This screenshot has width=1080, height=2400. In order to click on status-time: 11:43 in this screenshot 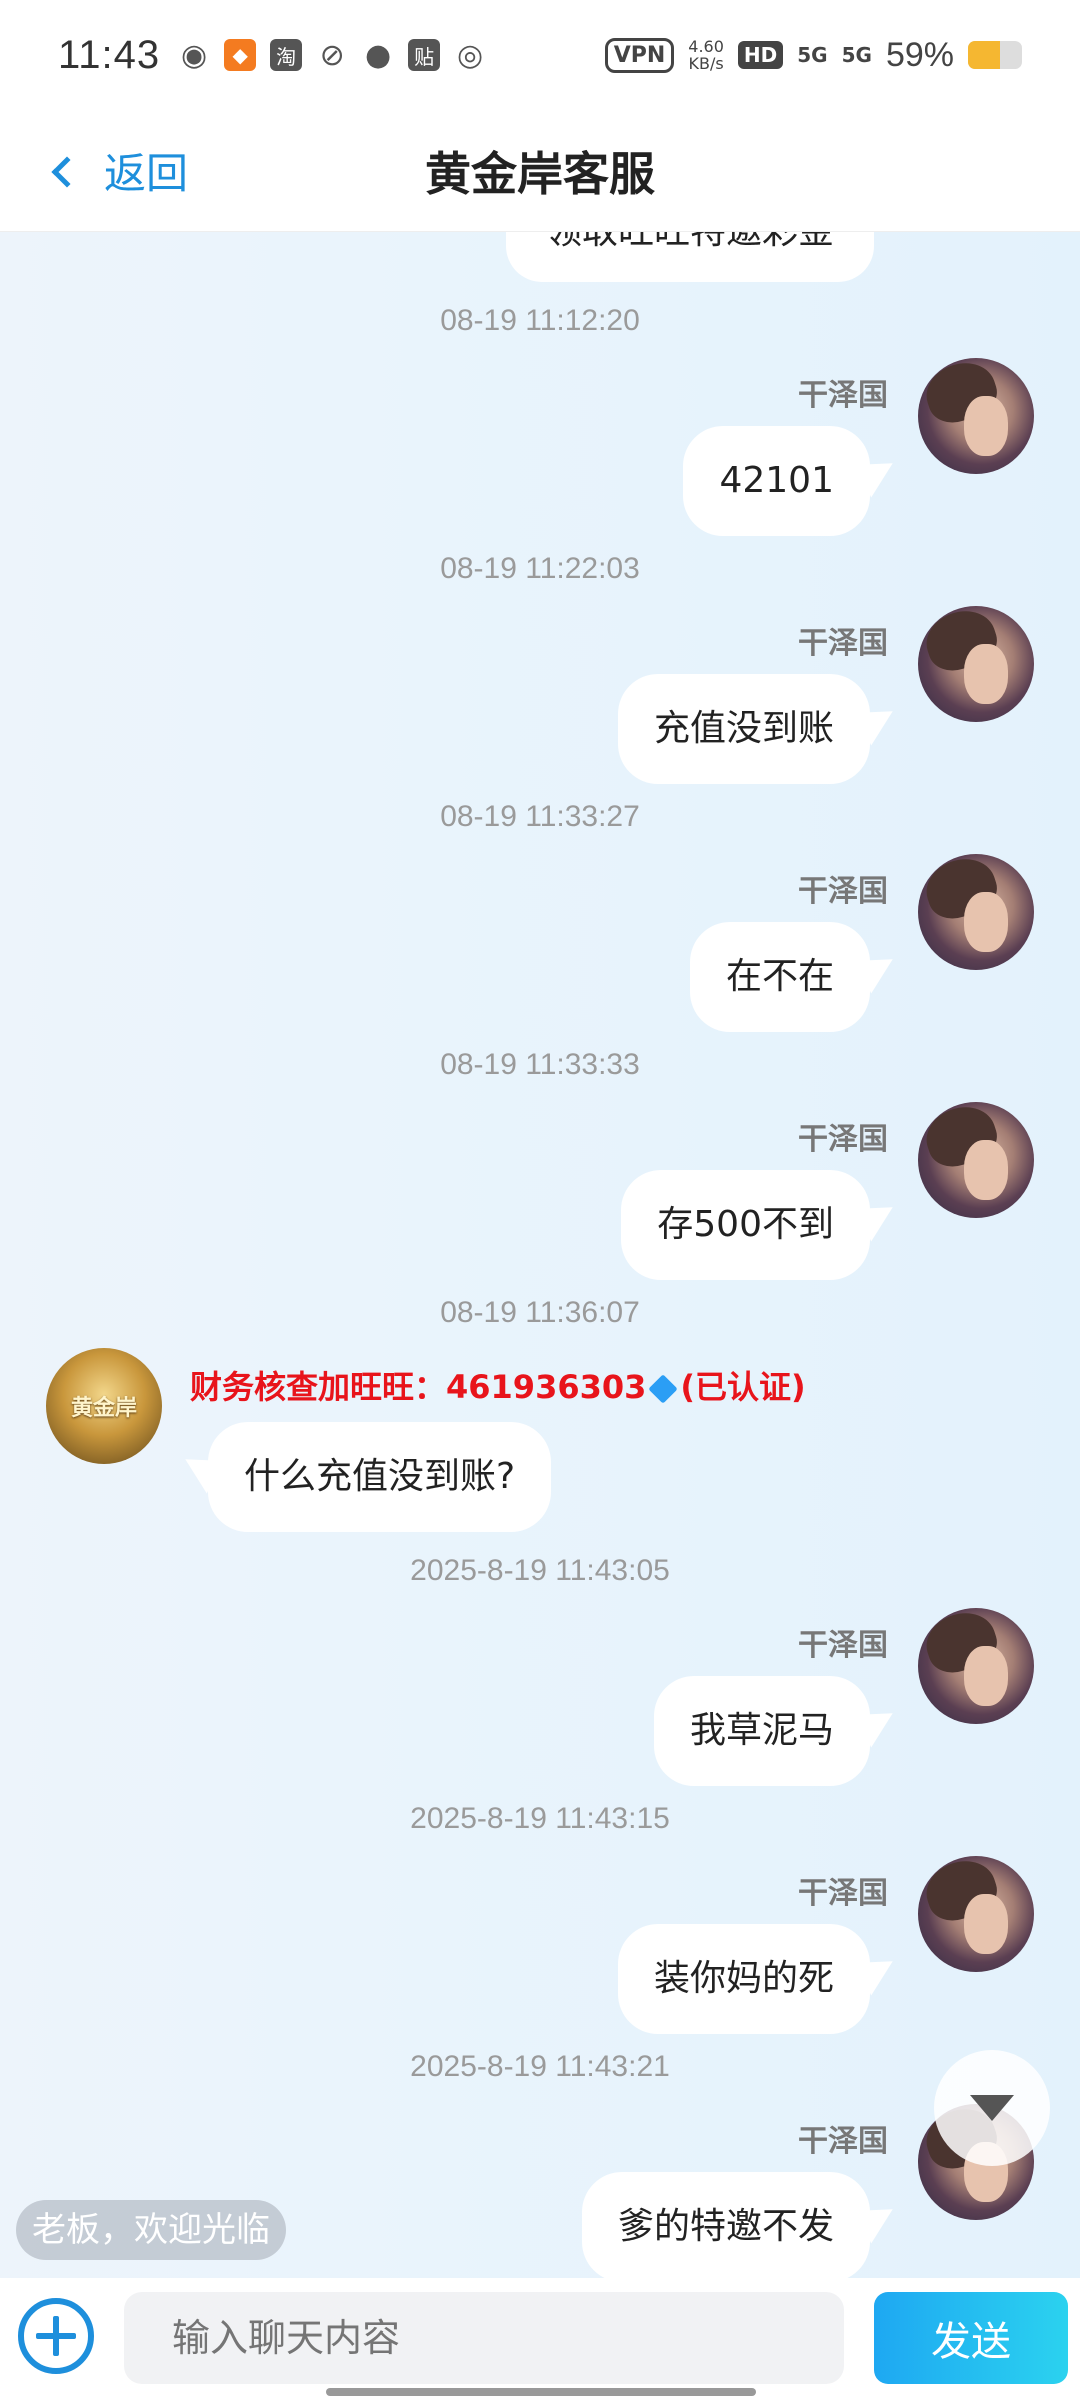, I will do `click(109, 54)`.